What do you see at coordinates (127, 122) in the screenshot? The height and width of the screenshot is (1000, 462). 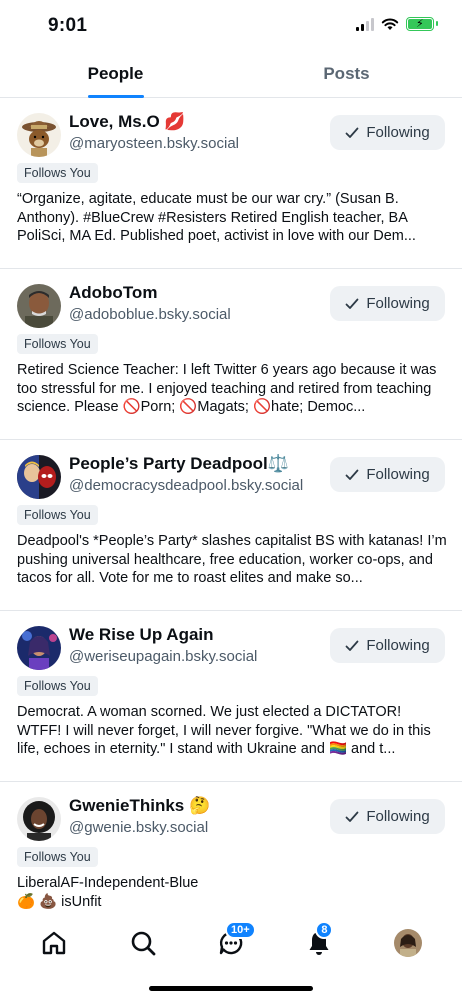 I see `display-name: Love, Ms.O 💋` at bounding box center [127, 122].